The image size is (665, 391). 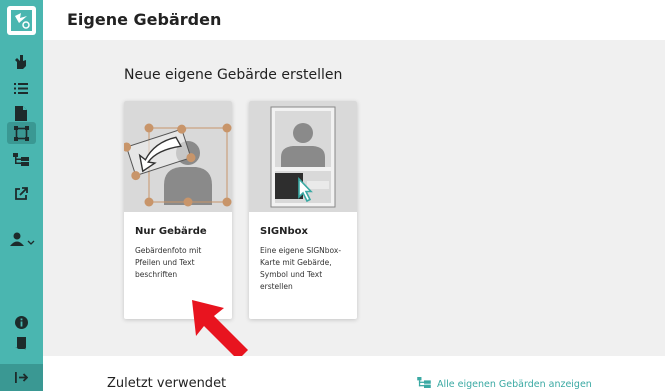 What do you see at coordinates (233, 75) in the screenshot?
I see `section-title: Neue eigene Gebärde erstellen` at bounding box center [233, 75].